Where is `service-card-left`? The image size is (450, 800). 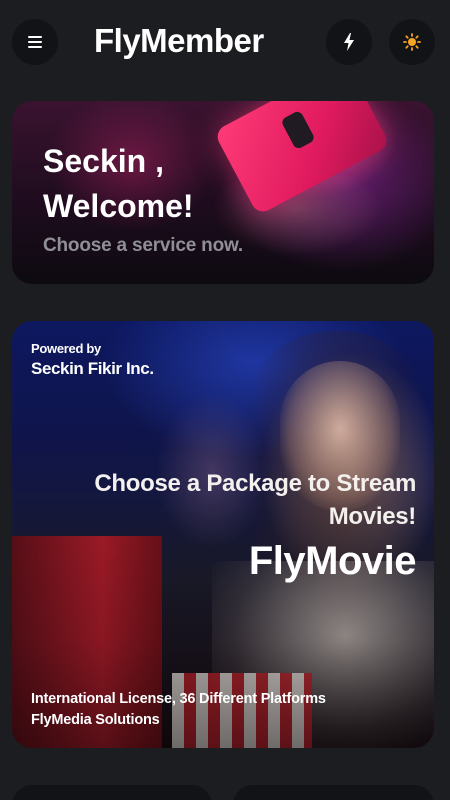
service-card-left is located at coordinates (112, 792).